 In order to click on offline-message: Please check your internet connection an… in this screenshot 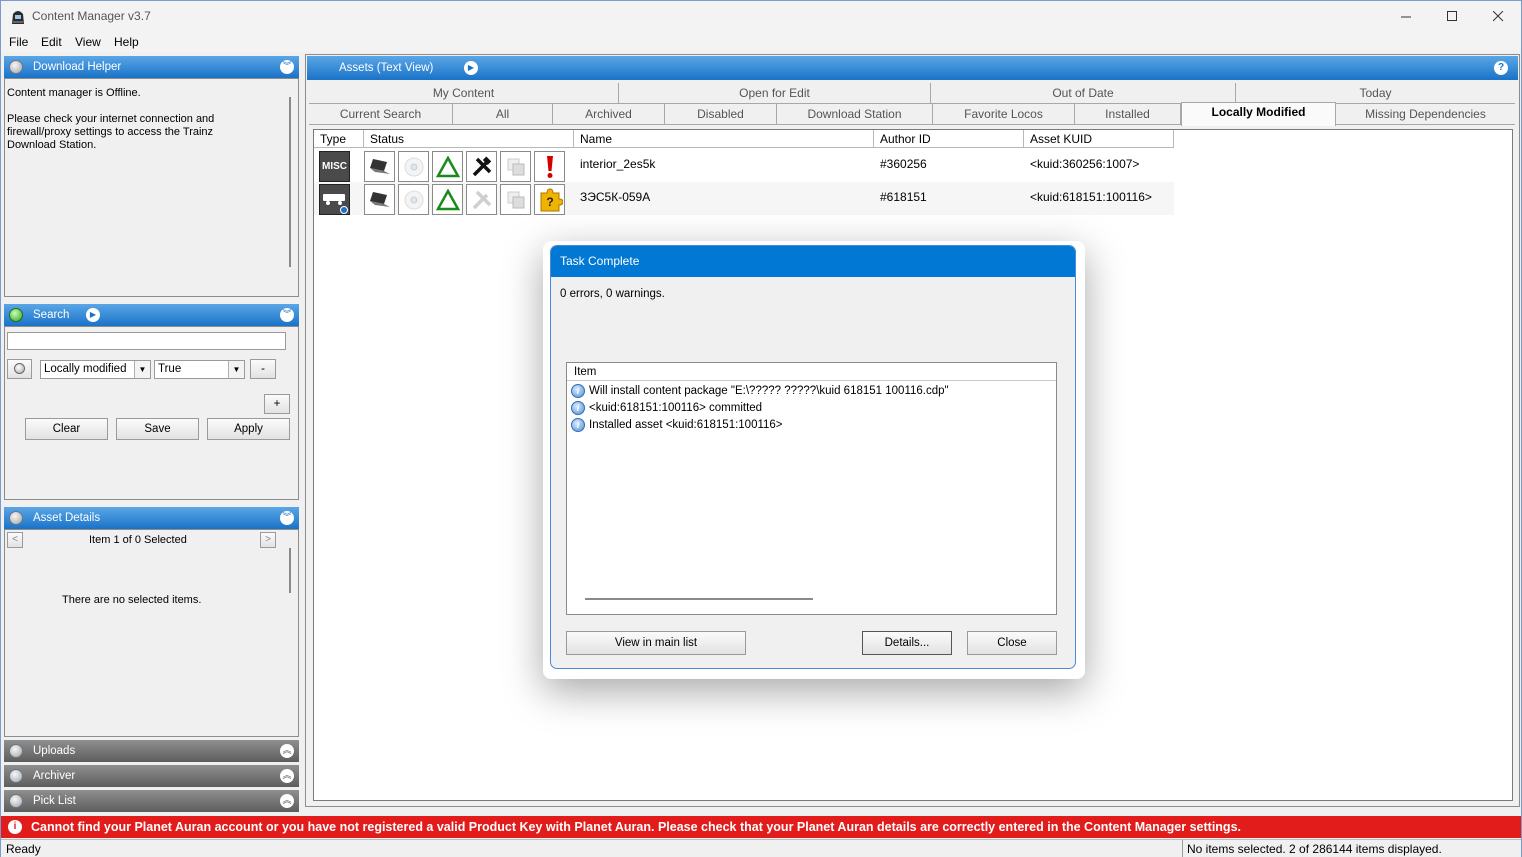, I will do `click(111, 132)`.